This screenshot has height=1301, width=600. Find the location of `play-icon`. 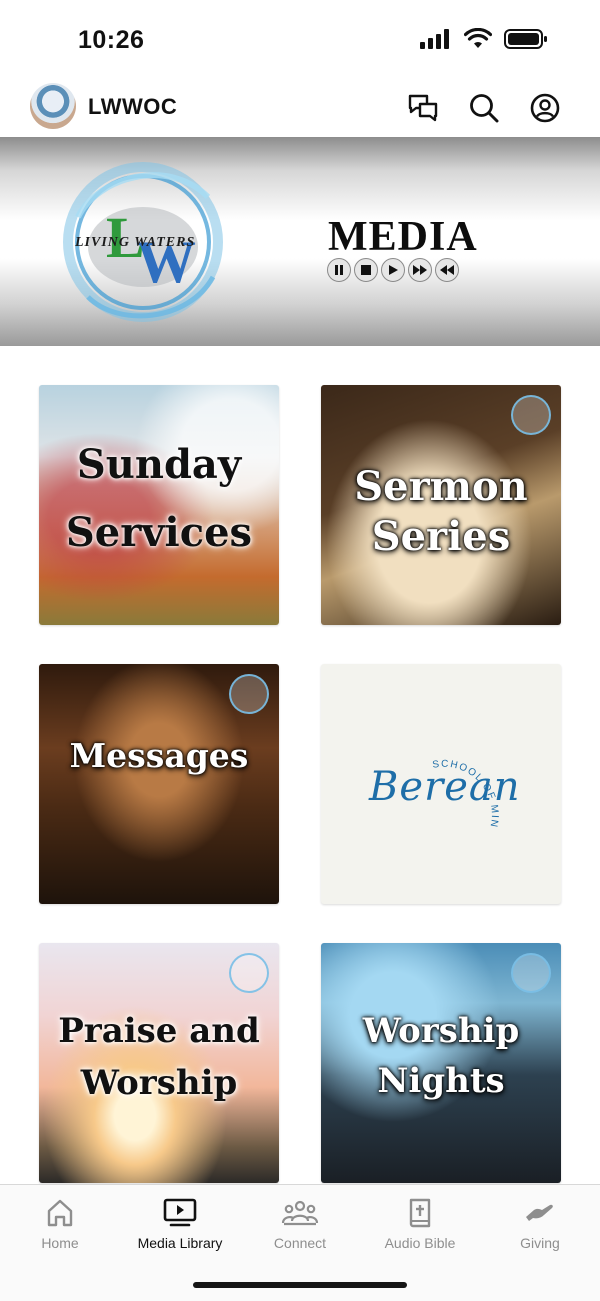

play-icon is located at coordinates (393, 270).